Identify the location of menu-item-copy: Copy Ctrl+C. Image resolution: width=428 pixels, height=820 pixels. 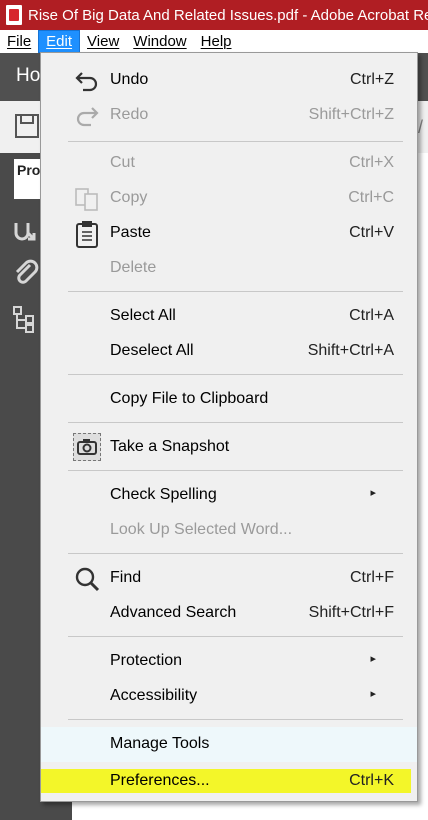
(229, 198).